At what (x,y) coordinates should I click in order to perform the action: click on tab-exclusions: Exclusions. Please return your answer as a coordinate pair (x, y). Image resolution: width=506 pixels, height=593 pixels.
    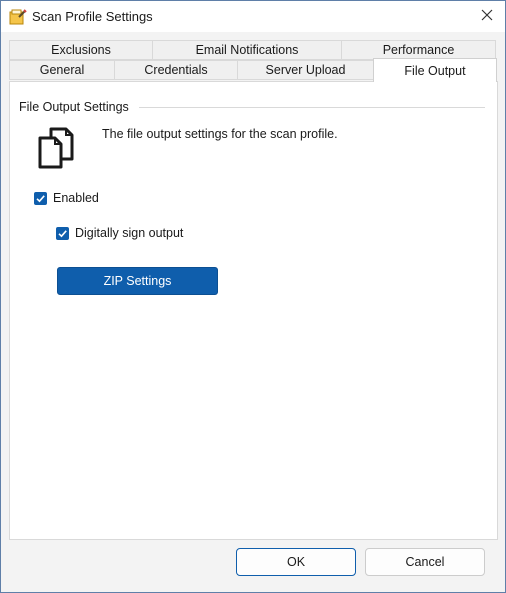
    Looking at the image, I should click on (81, 50).